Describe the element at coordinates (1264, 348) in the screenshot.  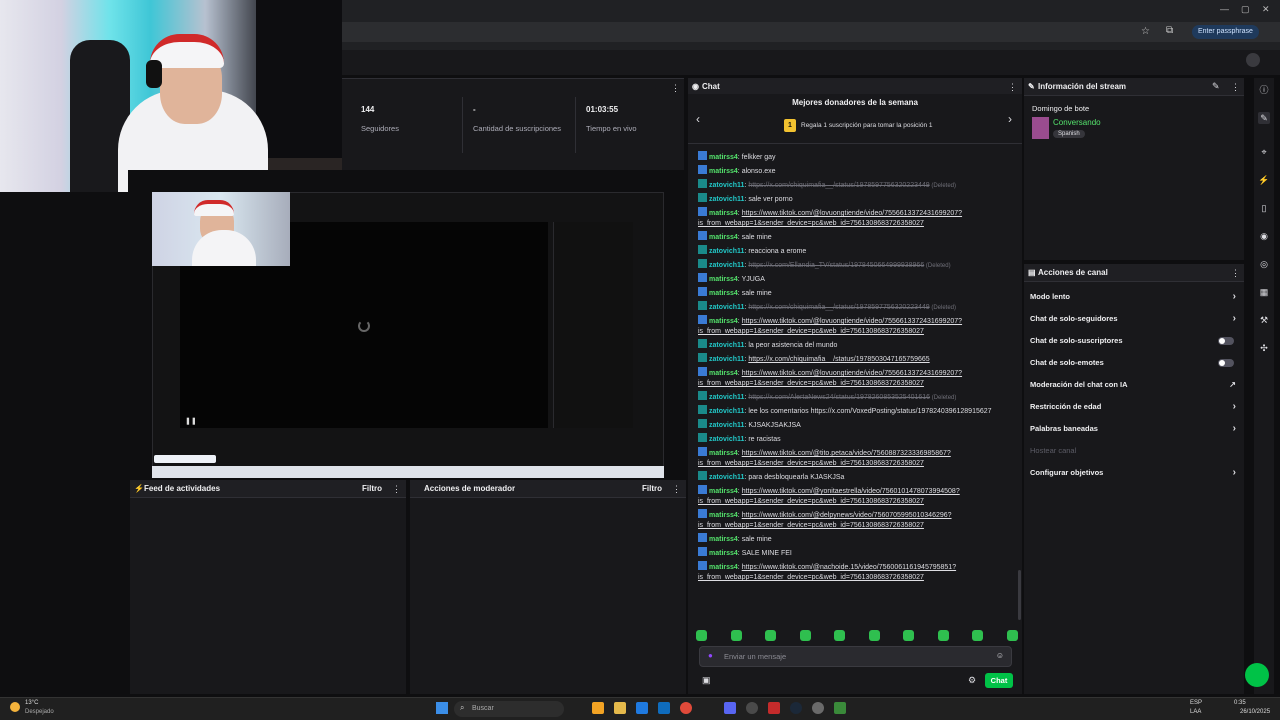
I see `extensions-icon: ✣` at that location.